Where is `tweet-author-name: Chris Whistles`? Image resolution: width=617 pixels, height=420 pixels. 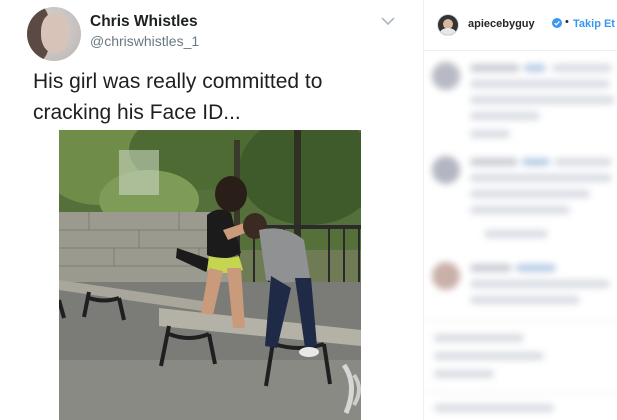
tweet-author-name: Chris Whistles is located at coordinates (144, 22).